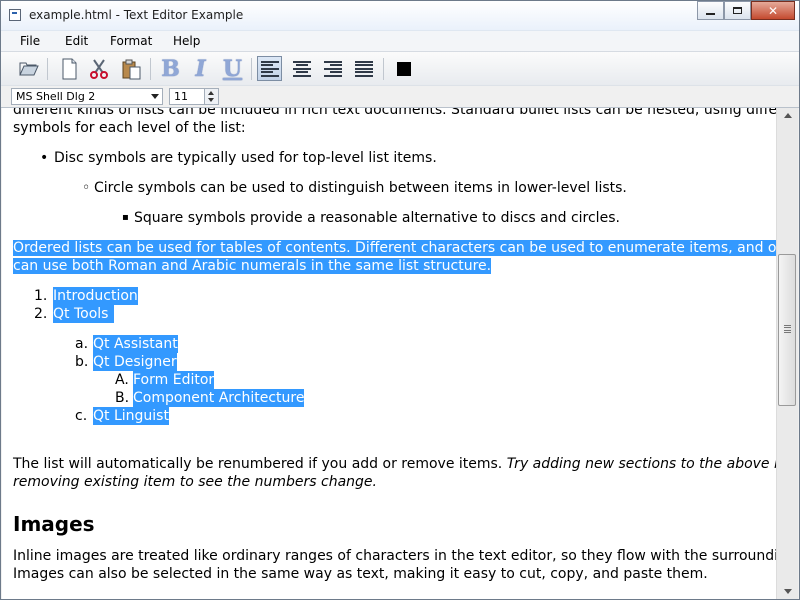  I want to click on italic-icon: I, so click(200, 68).